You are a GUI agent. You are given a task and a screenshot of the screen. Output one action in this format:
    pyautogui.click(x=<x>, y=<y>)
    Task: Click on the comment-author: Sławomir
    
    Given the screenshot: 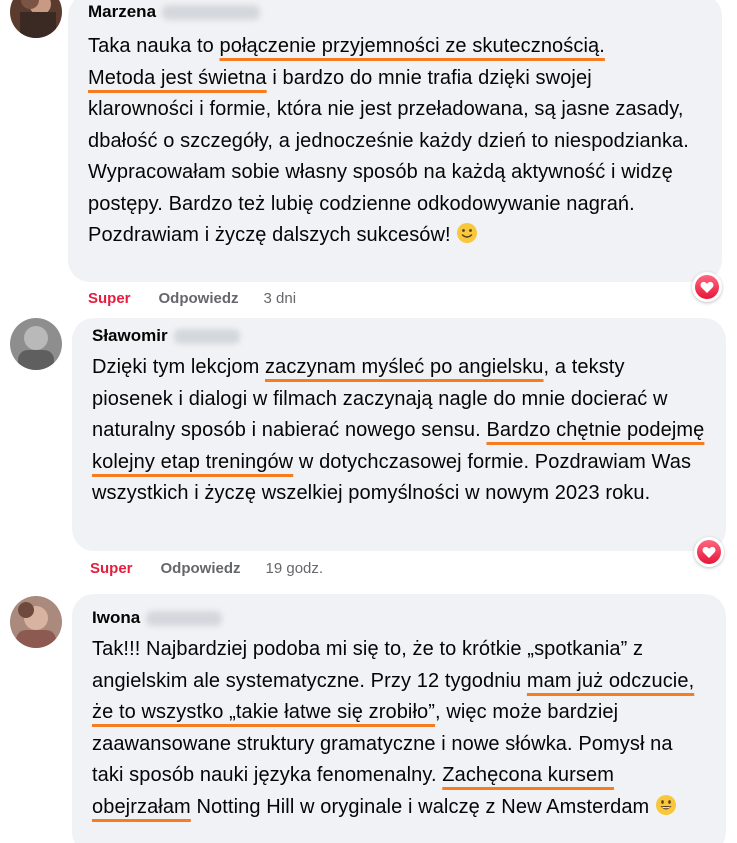 What is the action you would take?
    pyautogui.click(x=399, y=336)
    